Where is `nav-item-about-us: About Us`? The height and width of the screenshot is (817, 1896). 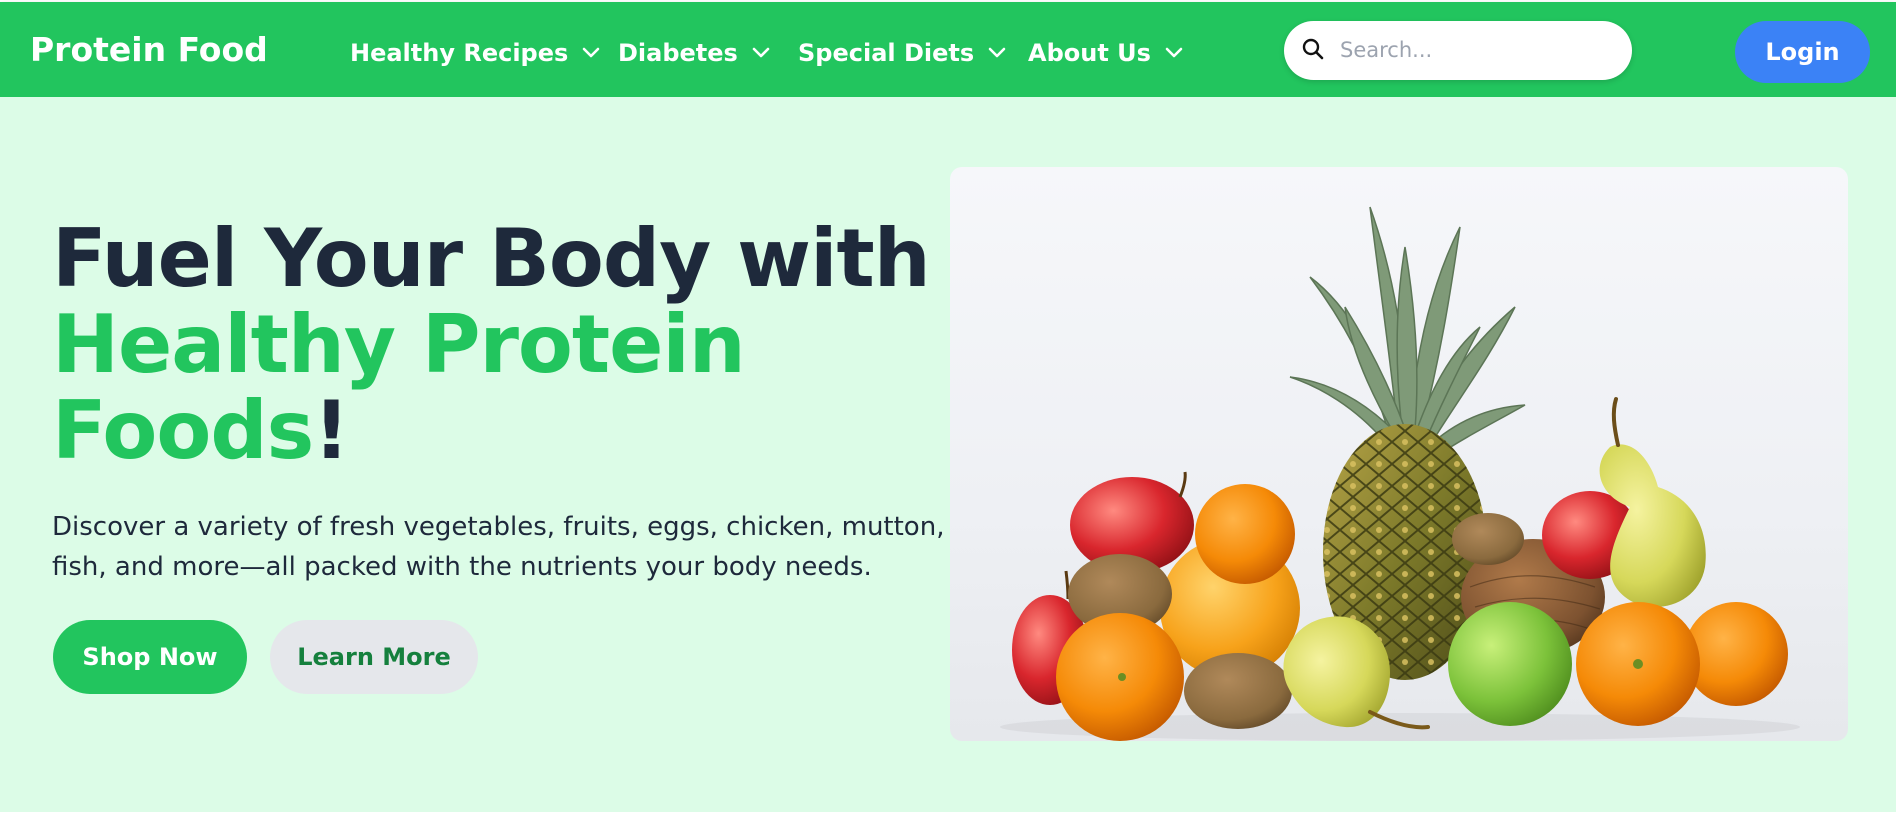 nav-item-about-us: About Us is located at coordinates (1105, 53).